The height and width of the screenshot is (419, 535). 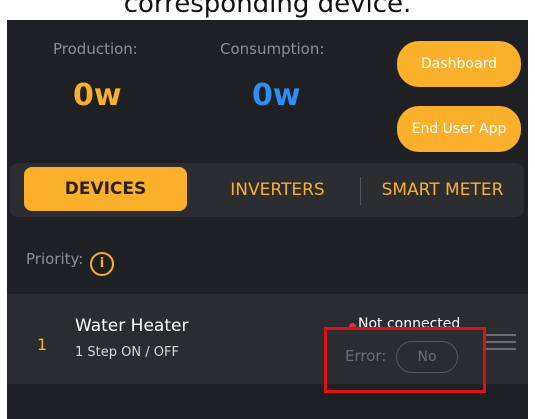 What do you see at coordinates (277, 190) in the screenshot?
I see `tab-inverters: INVERTERS` at bounding box center [277, 190].